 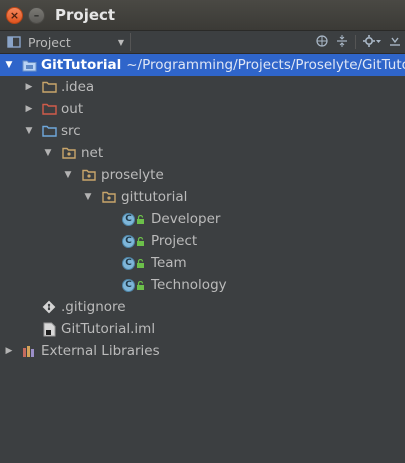 What do you see at coordinates (108, 329) in the screenshot?
I see `tree-item-label: GitTutorial.iml` at bounding box center [108, 329].